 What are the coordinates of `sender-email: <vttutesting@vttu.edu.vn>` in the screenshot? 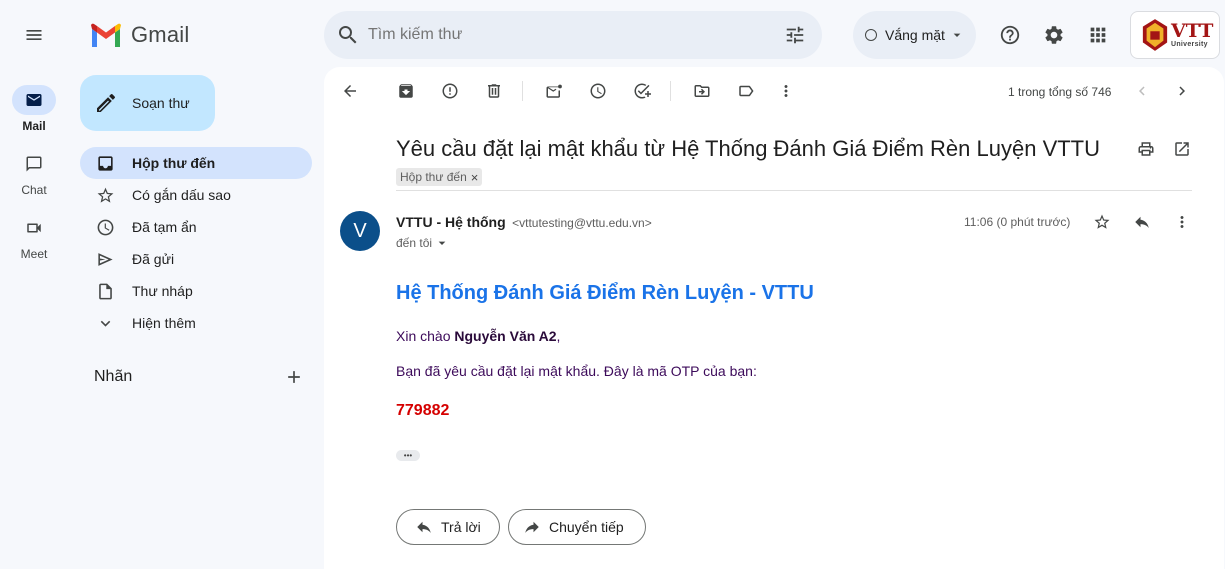 It's located at (582, 223).